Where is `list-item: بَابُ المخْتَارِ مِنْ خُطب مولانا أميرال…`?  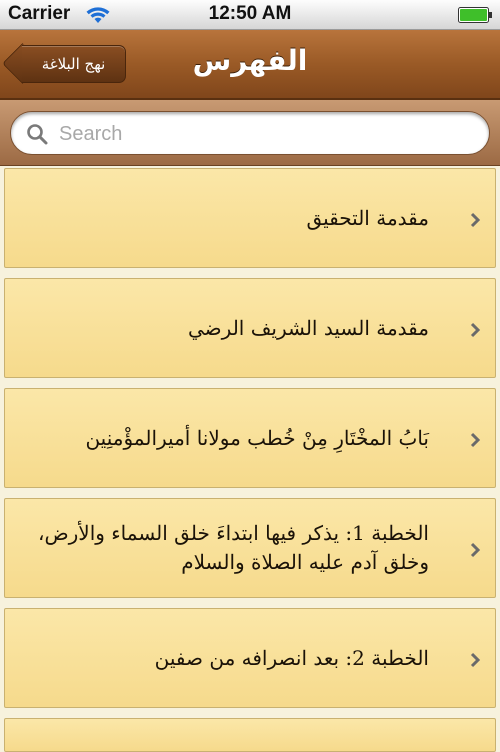 list-item: بَابُ المخْتَارِ مِنْ خُطب مولانا أميرال… is located at coordinates (250, 438).